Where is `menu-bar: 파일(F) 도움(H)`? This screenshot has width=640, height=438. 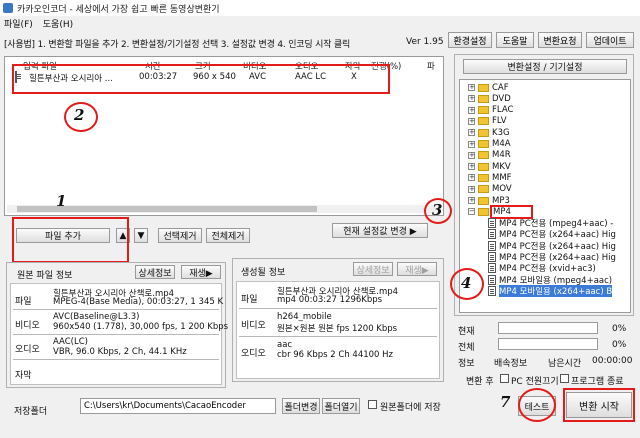 menu-bar: 파일(F) 도움(H) is located at coordinates (320, 23).